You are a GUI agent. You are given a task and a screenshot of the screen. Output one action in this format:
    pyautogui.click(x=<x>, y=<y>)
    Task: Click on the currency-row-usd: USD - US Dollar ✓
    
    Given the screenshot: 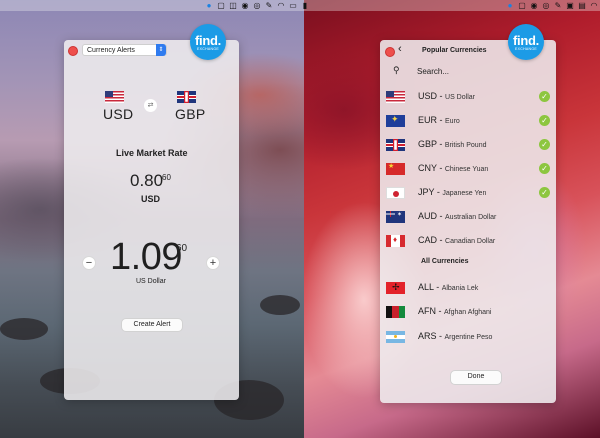 What is the action you would take?
    pyautogui.click(x=469, y=97)
    